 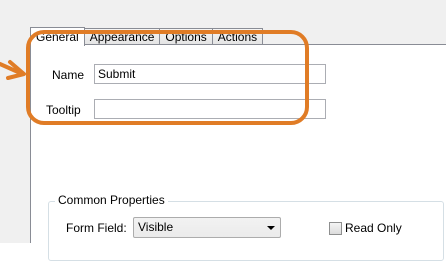 What do you see at coordinates (271, 228) in the screenshot?
I see `chevron-down-icon` at bounding box center [271, 228].